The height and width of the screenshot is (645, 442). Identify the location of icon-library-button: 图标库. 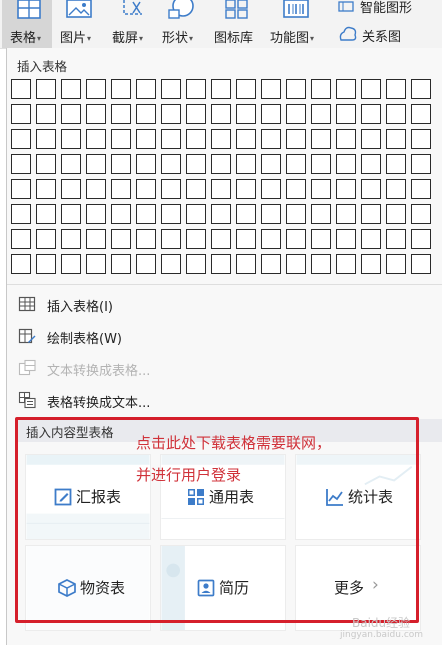
(237, 24).